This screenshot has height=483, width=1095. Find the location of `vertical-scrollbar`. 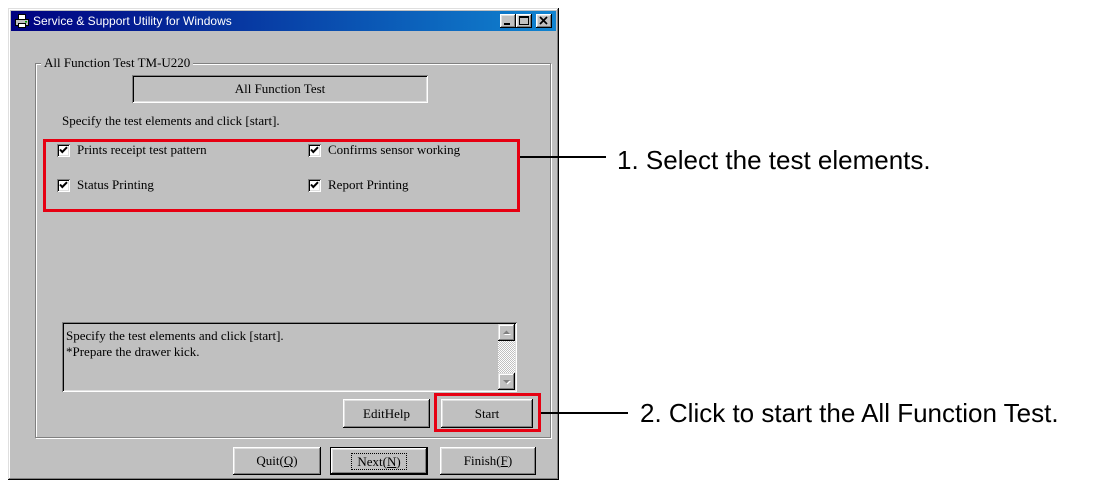

vertical-scrollbar is located at coordinates (506, 357).